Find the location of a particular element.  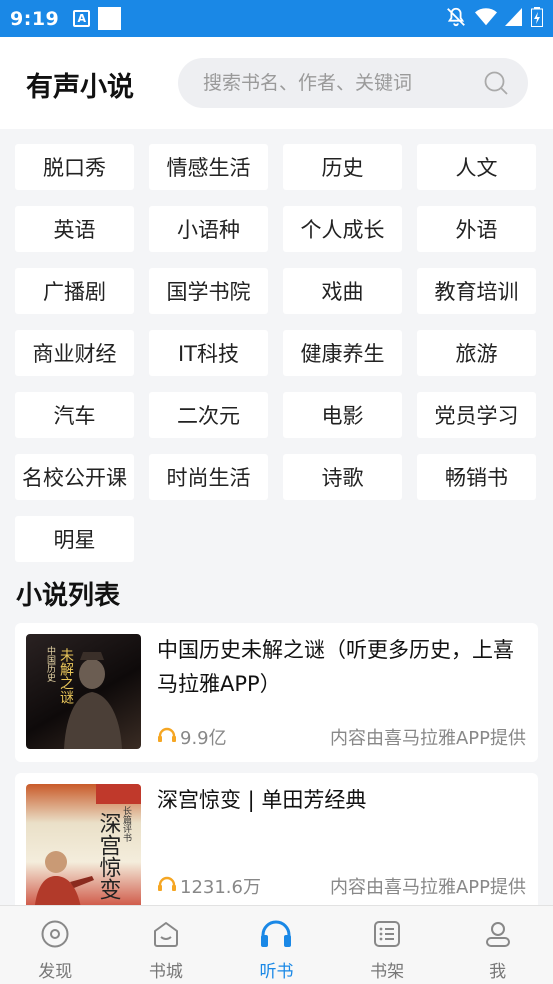

category-button: 明星 is located at coordinates (74, 539).